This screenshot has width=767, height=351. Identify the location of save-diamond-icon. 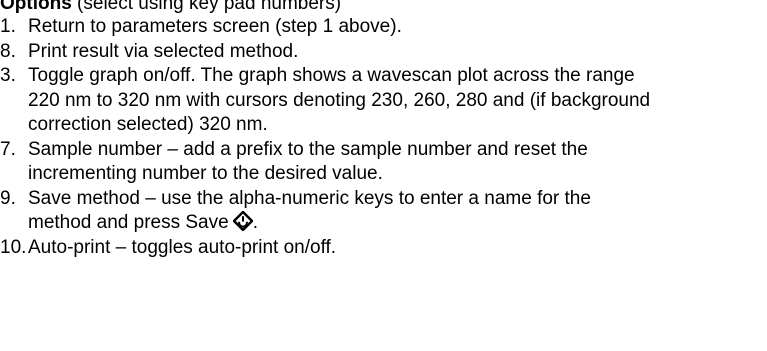
(242, 221).